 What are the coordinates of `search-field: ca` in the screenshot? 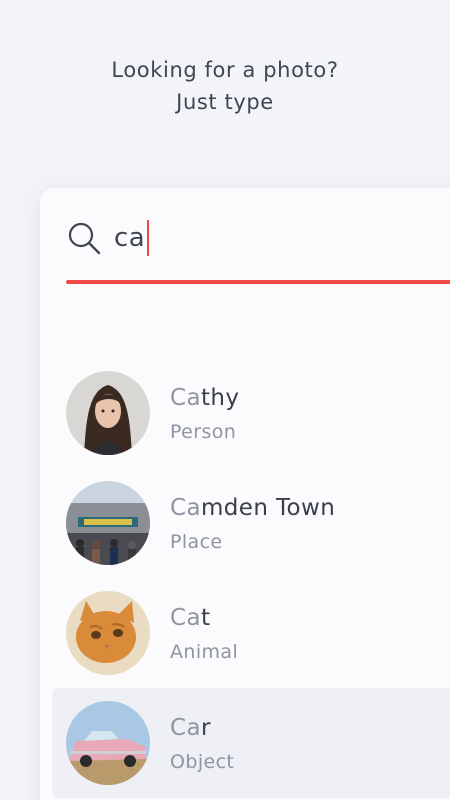 It's located at (256, 238).